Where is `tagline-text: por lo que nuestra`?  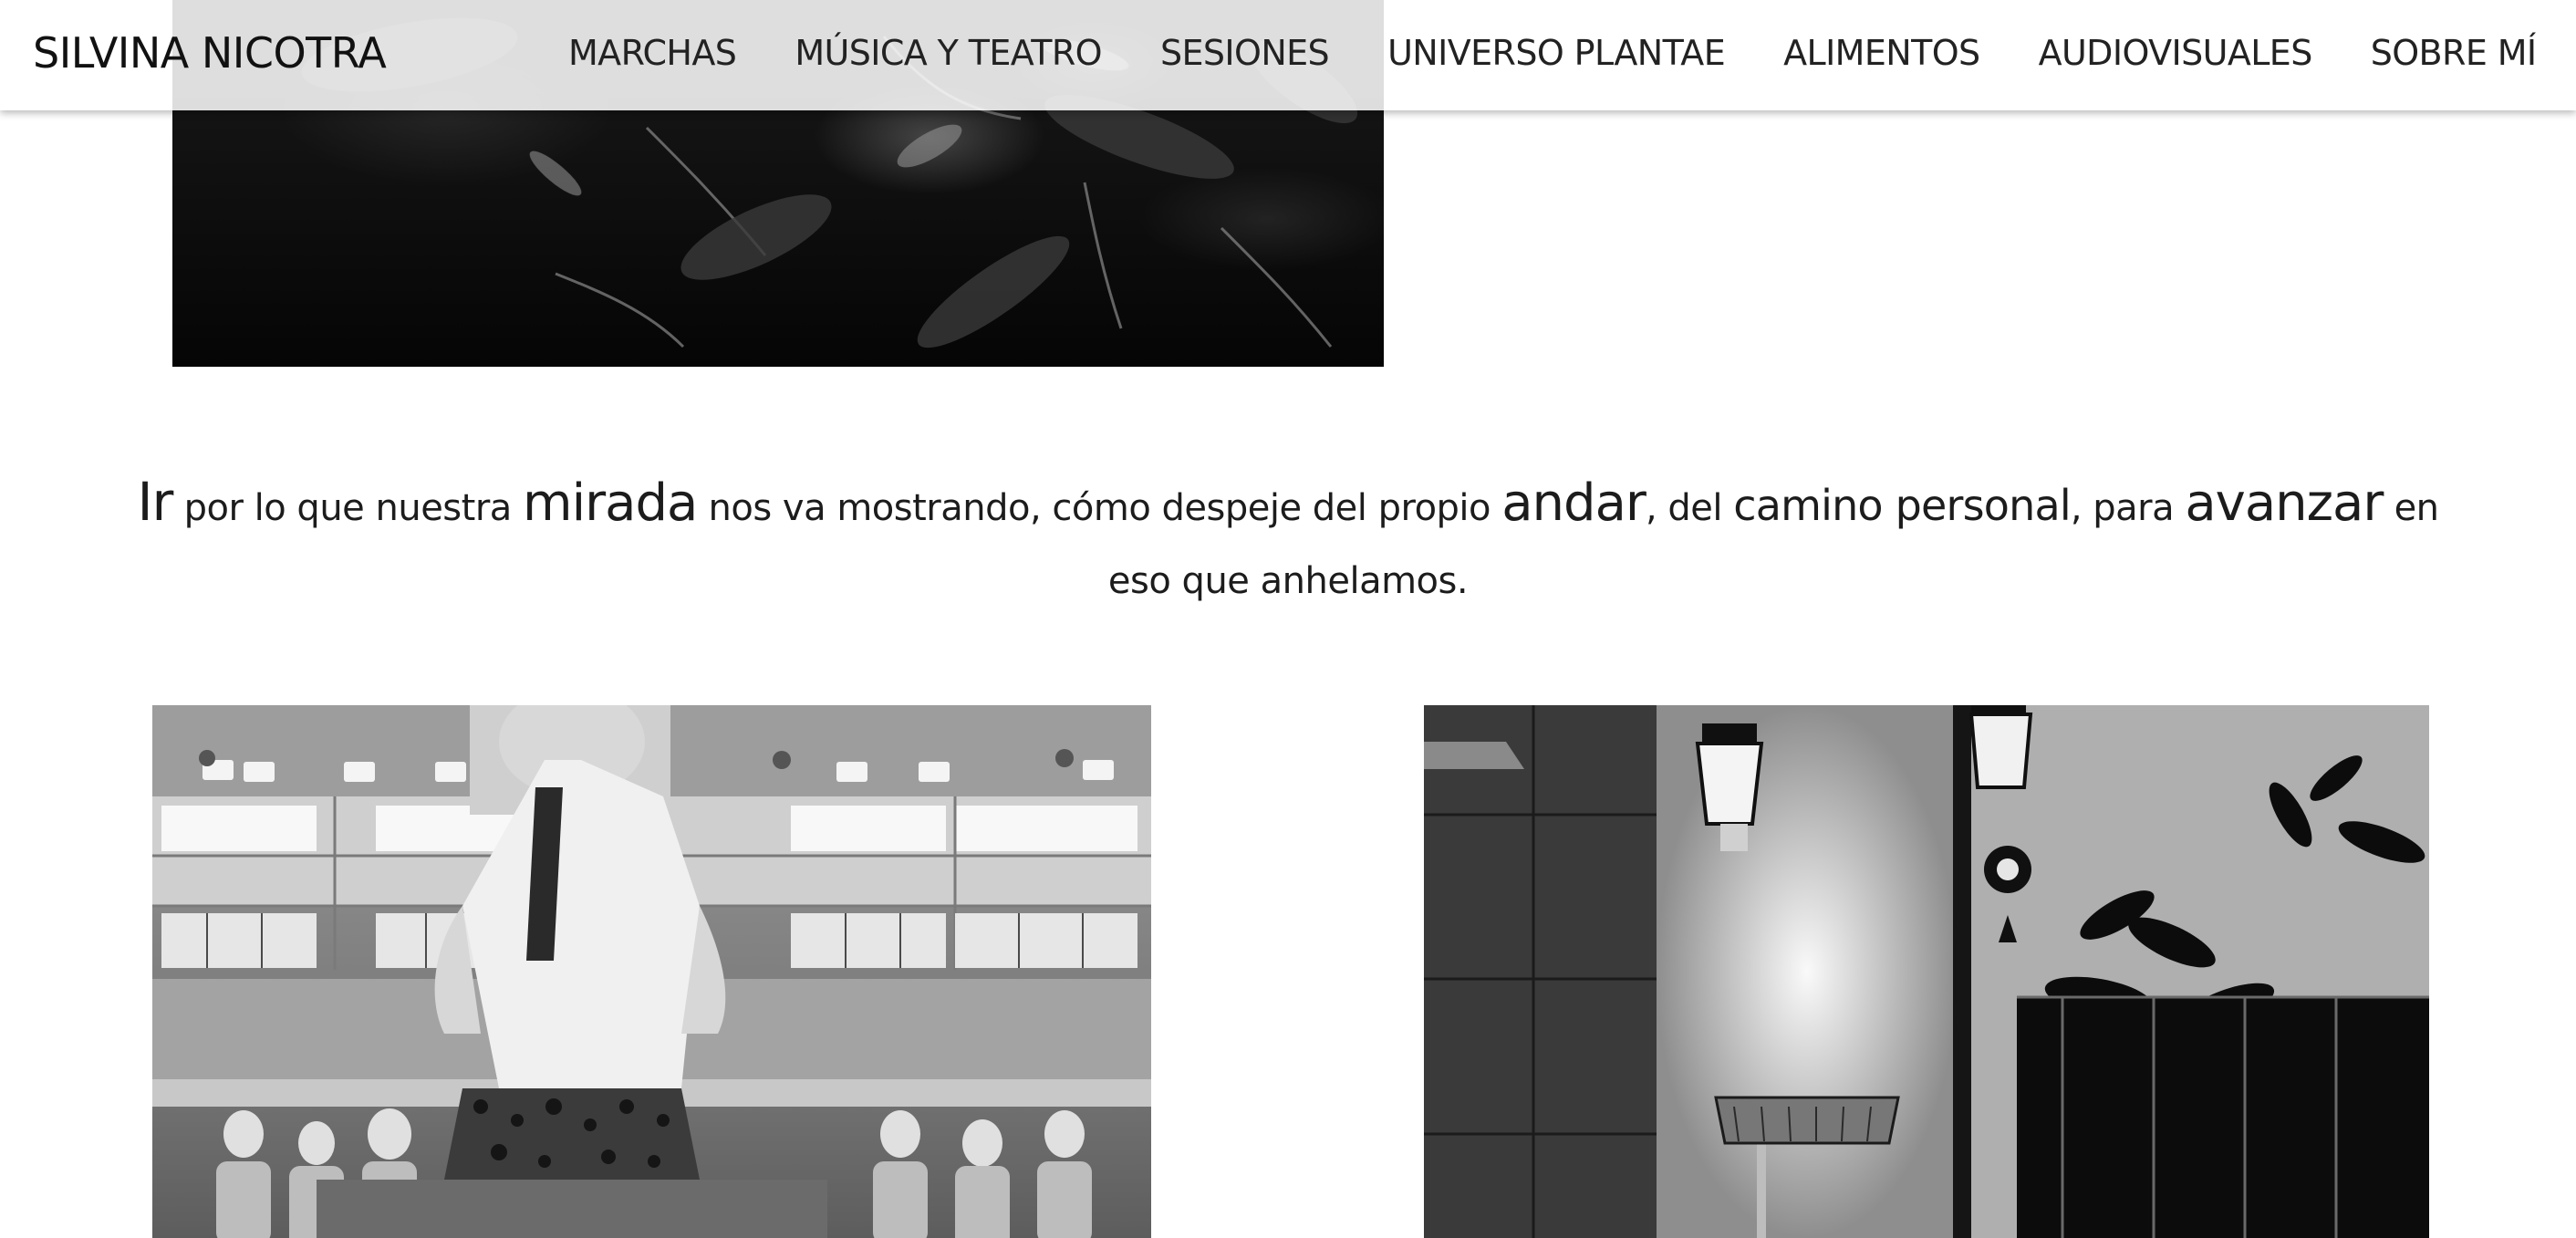 tagline-text: por lo que nuestra is located at coordinates (348, 508).